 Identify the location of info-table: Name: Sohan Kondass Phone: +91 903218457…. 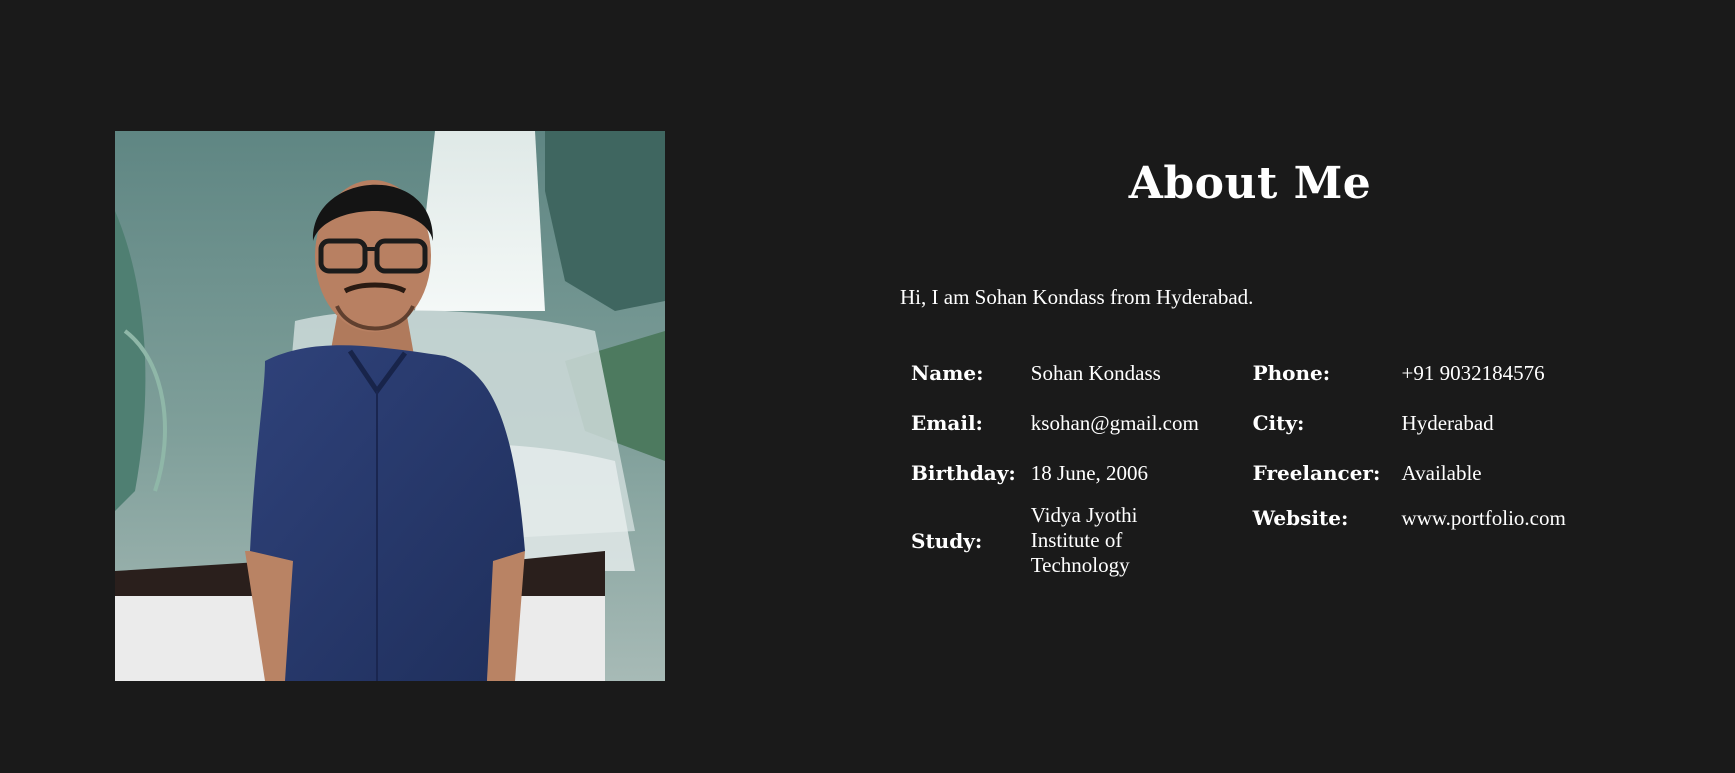
(1258, 465).